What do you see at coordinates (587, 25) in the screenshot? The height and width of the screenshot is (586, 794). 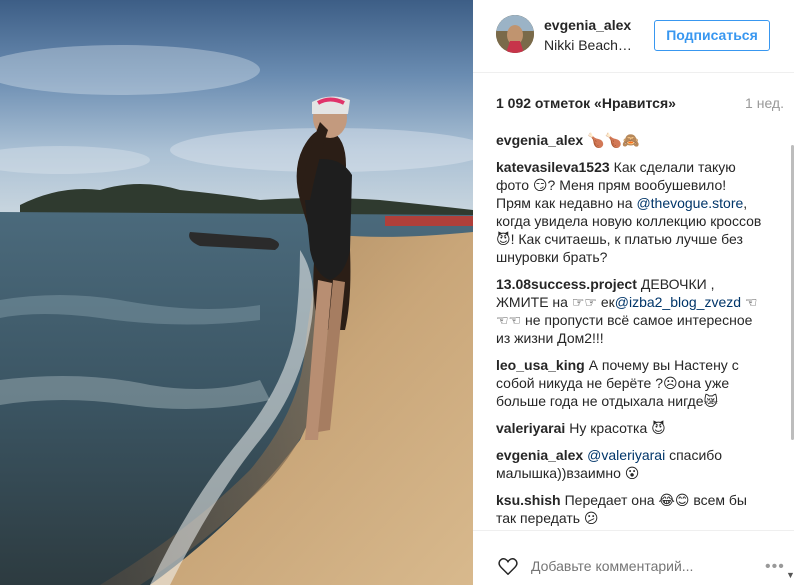 I see `post-author-username: evgenia_alex` at bounding box center [587, 25].